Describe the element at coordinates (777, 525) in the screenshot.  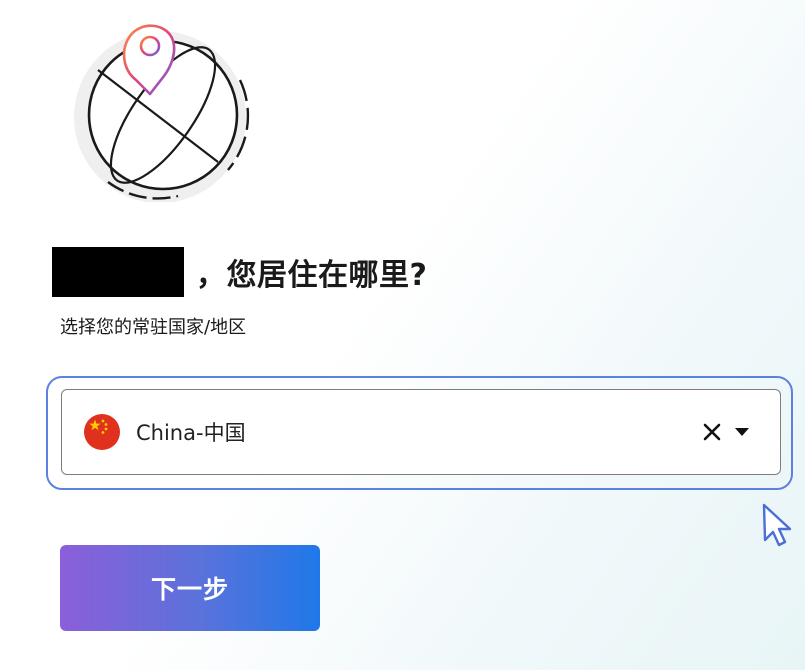
I see `pointer-cursor-icon` at that location.